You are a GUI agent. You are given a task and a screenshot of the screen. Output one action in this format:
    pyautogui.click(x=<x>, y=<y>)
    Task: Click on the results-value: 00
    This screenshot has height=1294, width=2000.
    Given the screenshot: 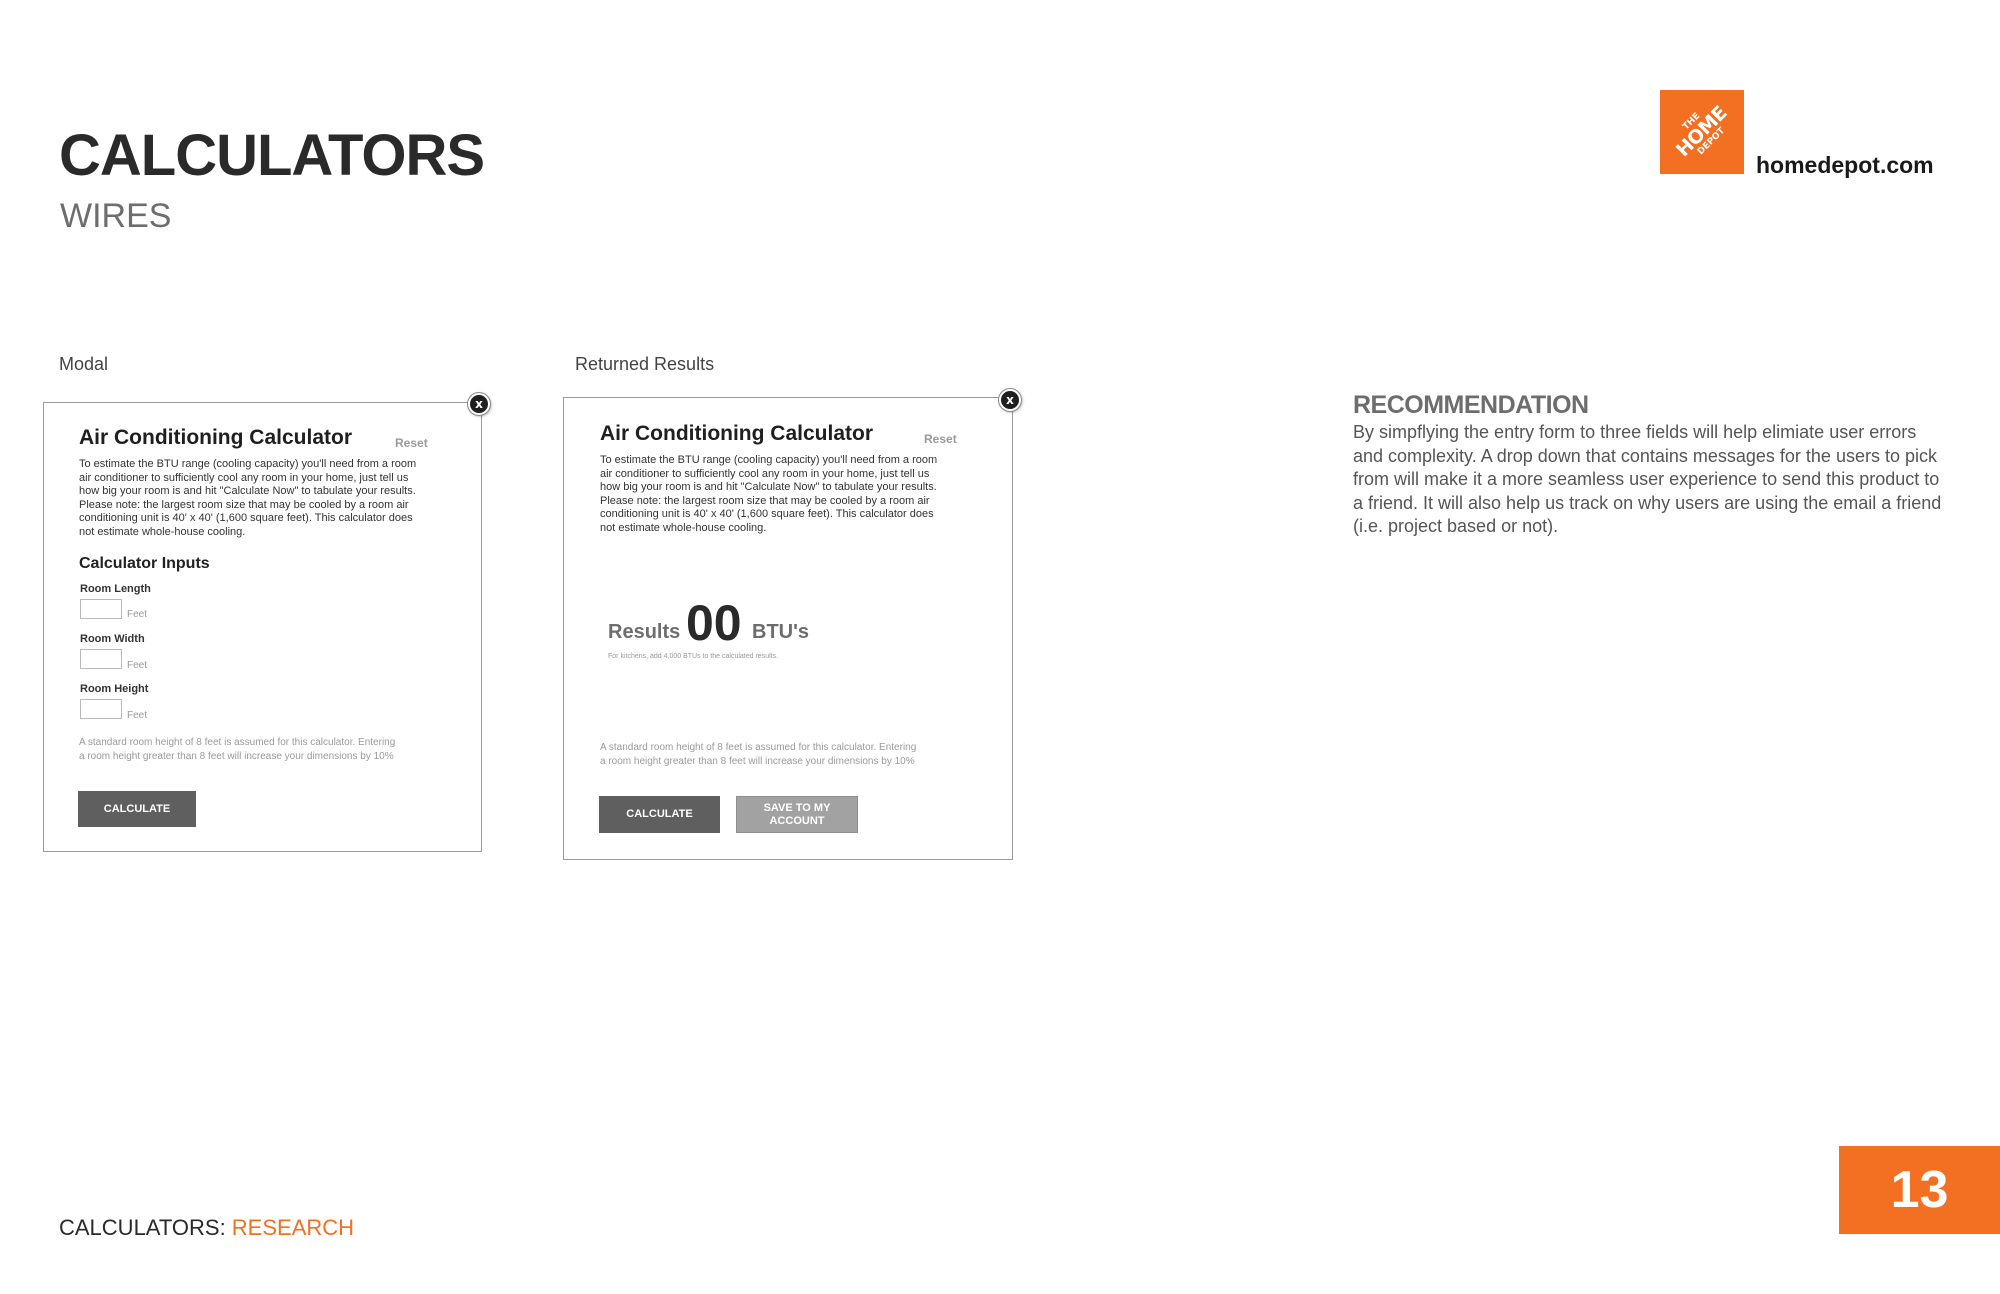 What is the action you would take?
    pyautogui.click(x=714, y=623)
    